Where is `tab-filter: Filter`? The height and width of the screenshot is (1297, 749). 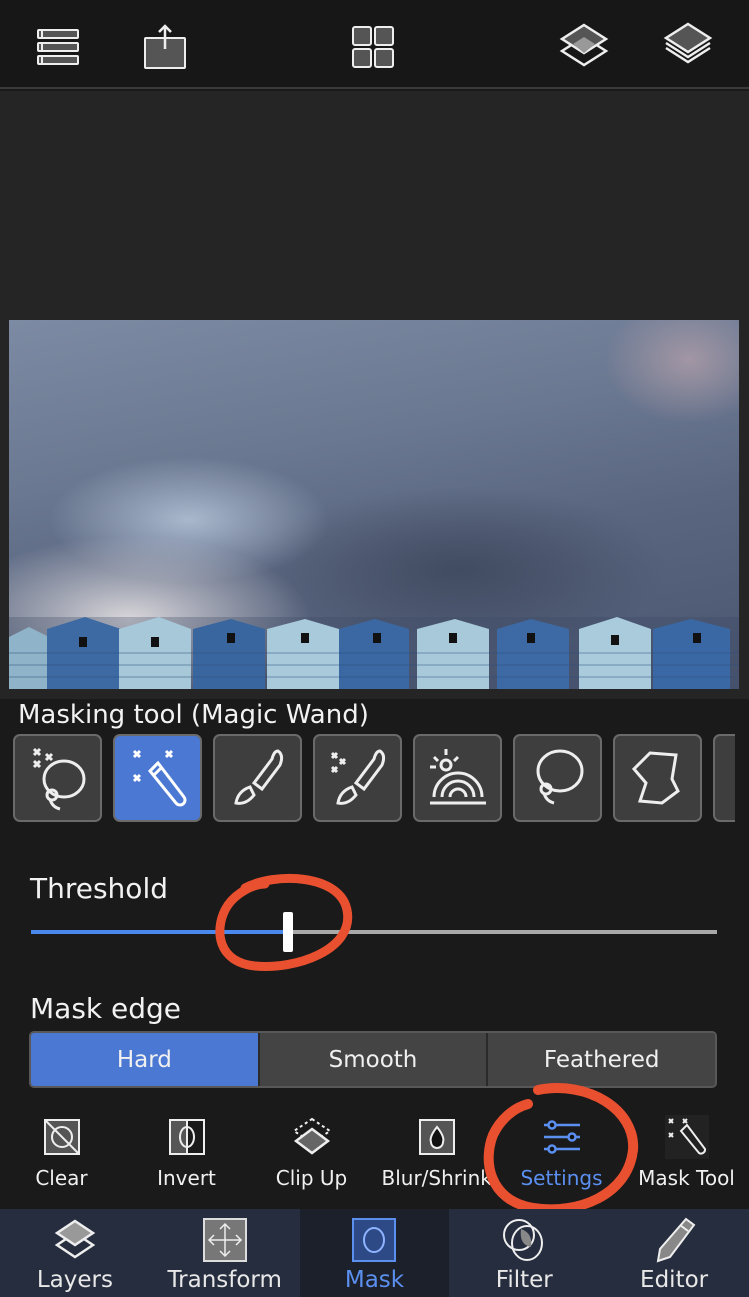 tab-filter: Filter is located at coordinates (524, 1253).